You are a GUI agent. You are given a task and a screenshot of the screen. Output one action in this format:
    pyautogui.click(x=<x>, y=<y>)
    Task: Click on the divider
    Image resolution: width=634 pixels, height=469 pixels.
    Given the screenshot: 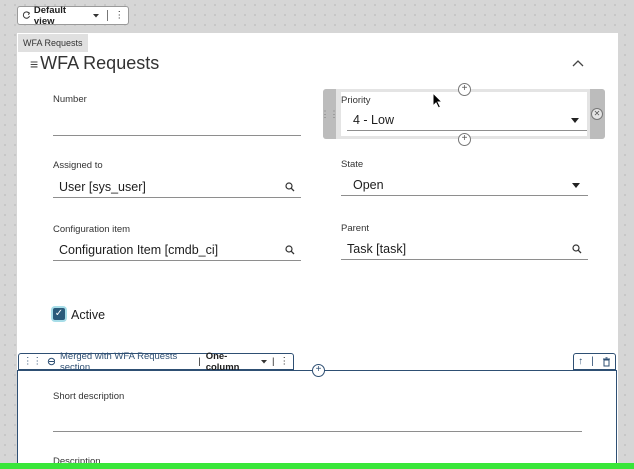 What is the action you would take?
    pyautogui.click(x=107, y=15)
    